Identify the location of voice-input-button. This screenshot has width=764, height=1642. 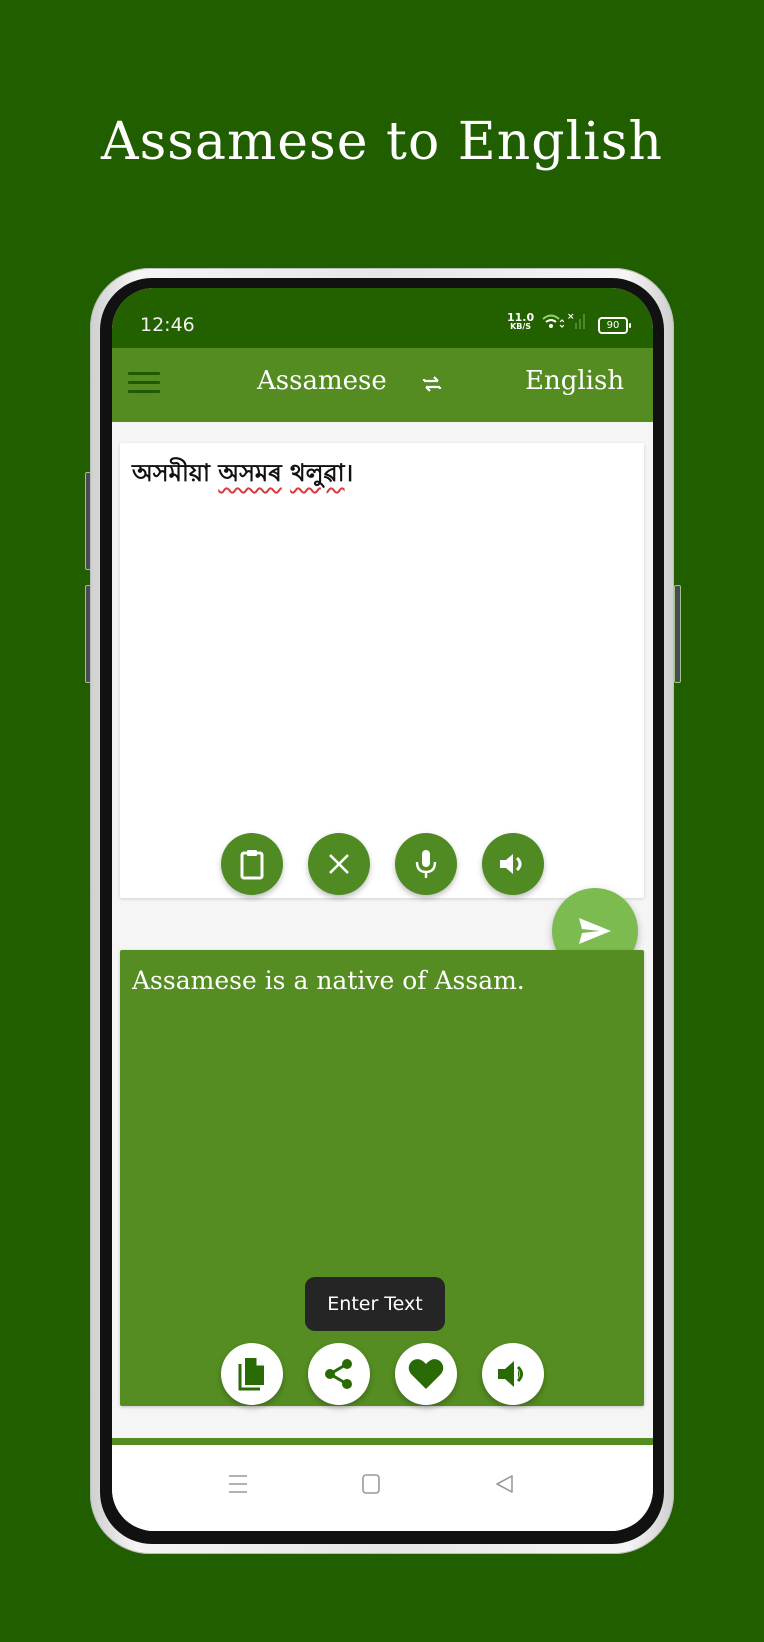
(426, 864).